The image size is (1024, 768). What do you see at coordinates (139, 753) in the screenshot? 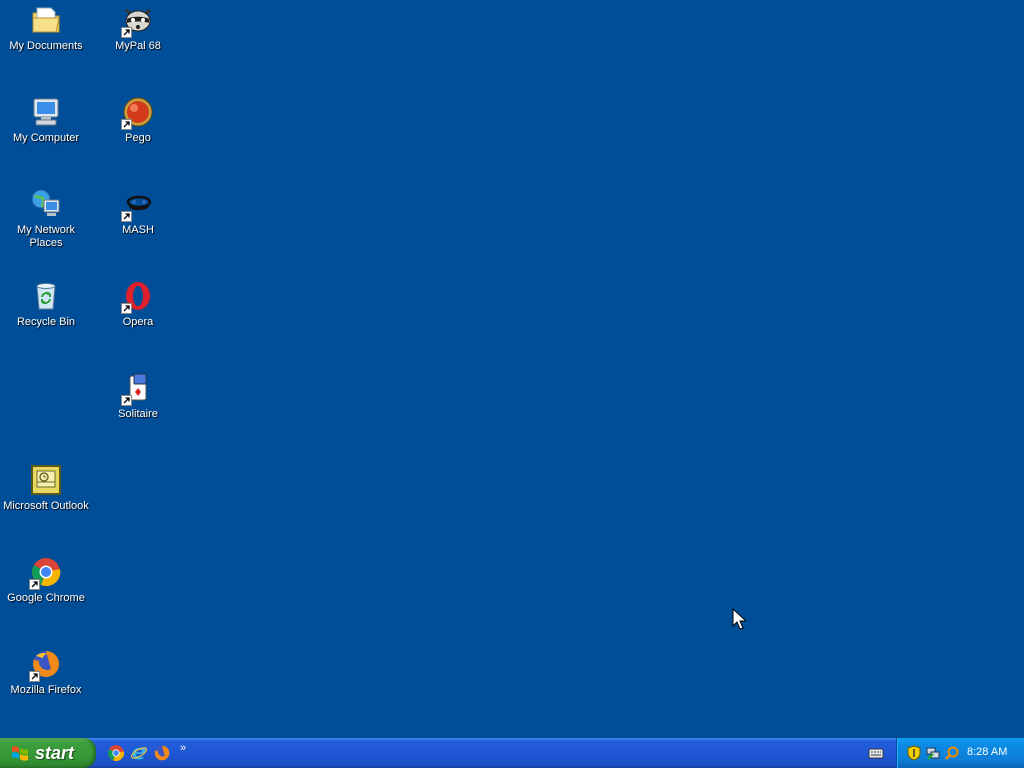
I see `quicklaunch-internet-explorer-icon` at bounding box center [139, 753].